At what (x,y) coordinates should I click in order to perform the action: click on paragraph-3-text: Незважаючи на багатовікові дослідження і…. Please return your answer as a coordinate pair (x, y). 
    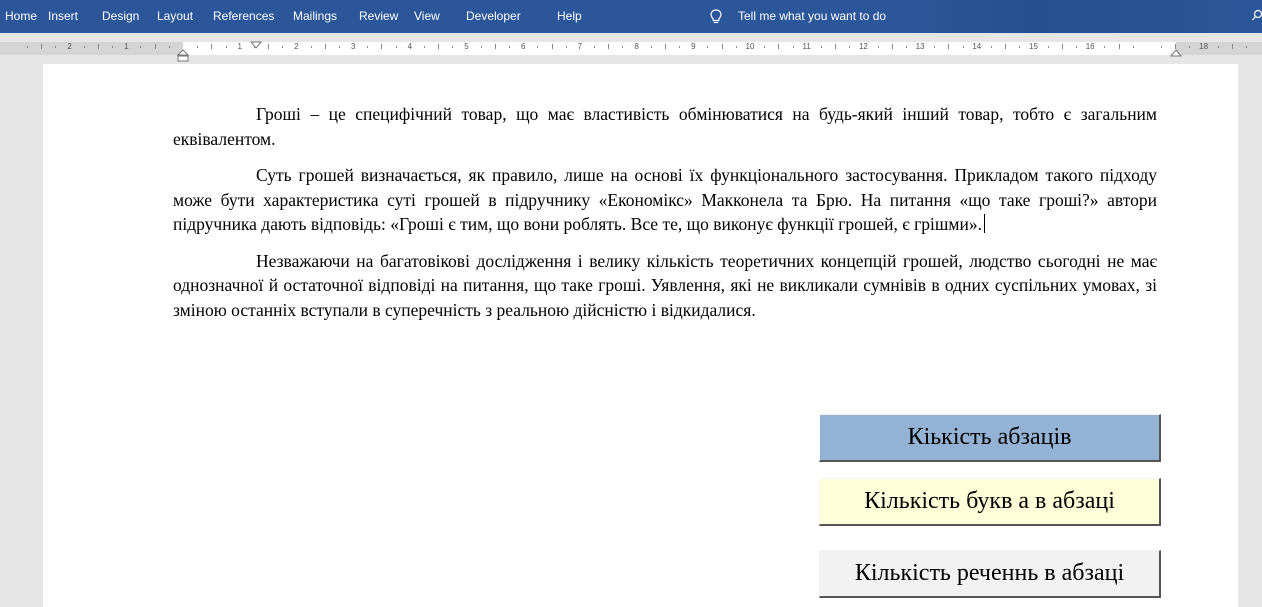
    Looking at the image, I should click on (665, 285).